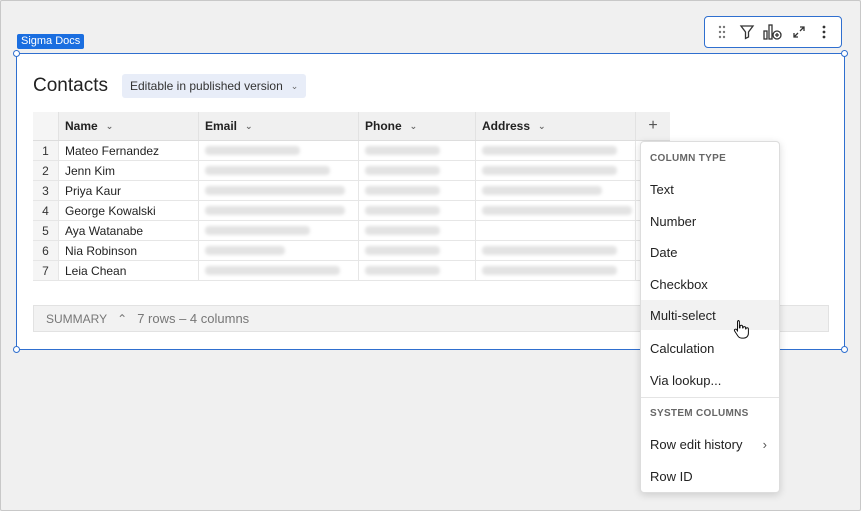 The height and width of the screenshot is (511, 861). Describe the element at coordinates (129, 190) in the screenshot. I see `name-cell: Priya Kaur` at that location.